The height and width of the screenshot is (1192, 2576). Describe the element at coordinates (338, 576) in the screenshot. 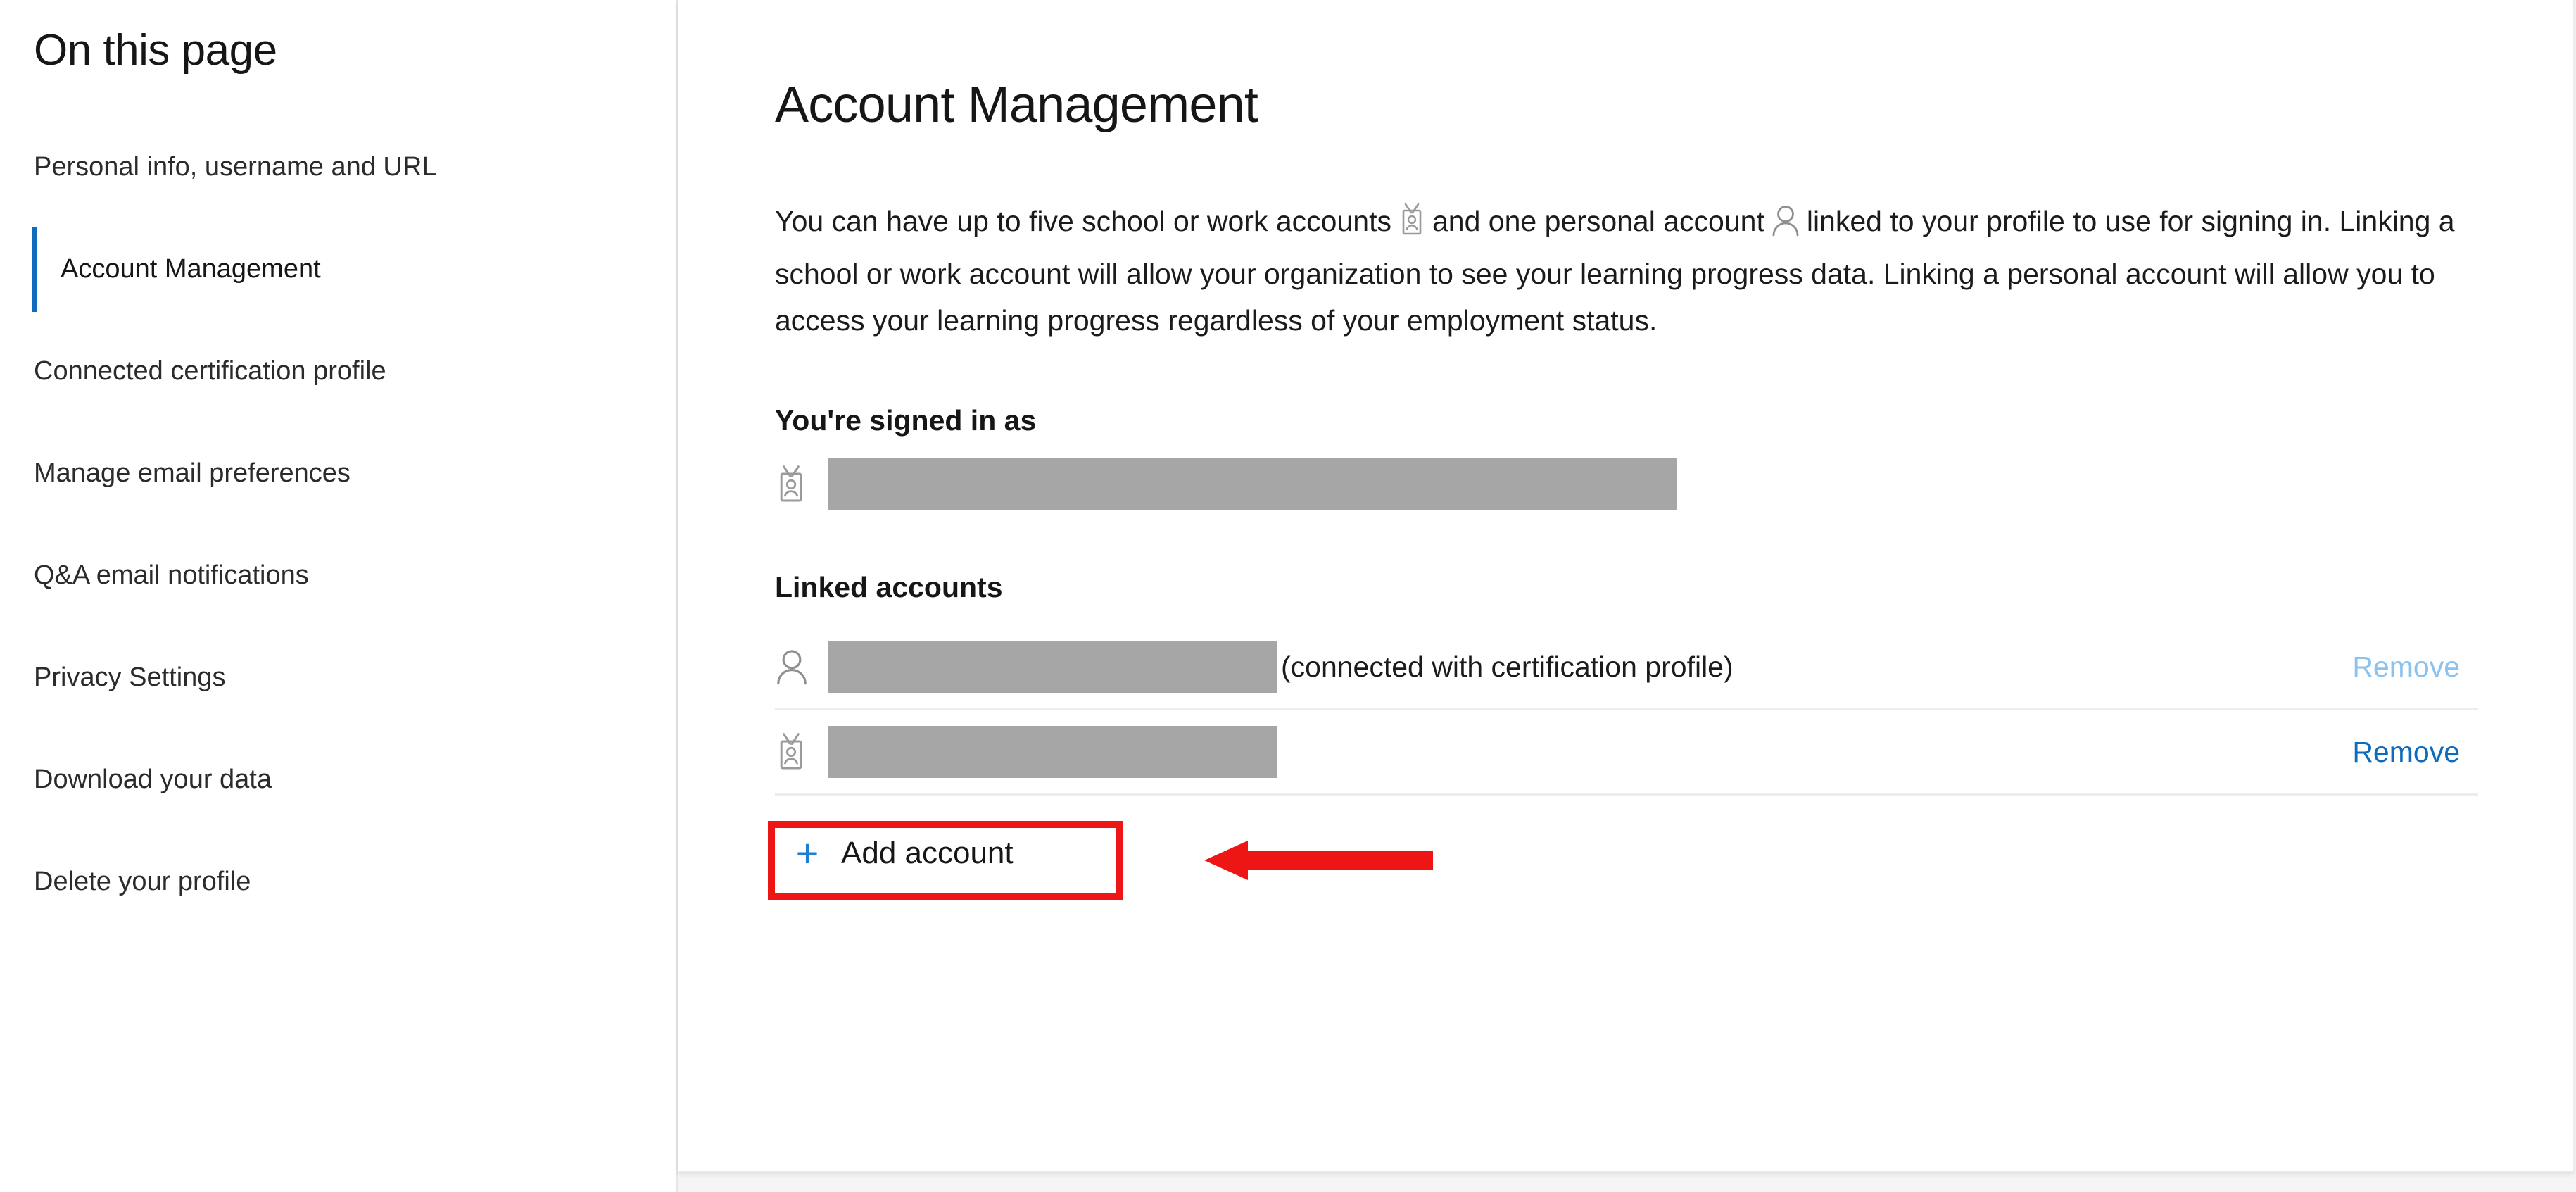

I see `sidebar-item-qa-email-notifications: Q&A email notifications` at that location.